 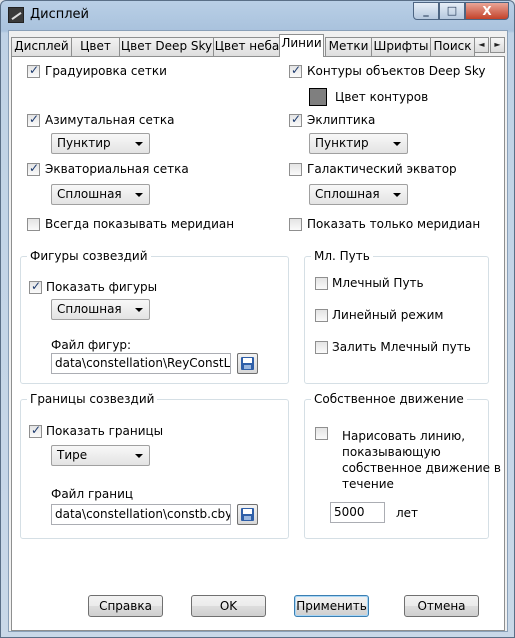 I want to click on figures-file-field: data\constellation\ReyConstL.cln, so click(x=141, y=363).